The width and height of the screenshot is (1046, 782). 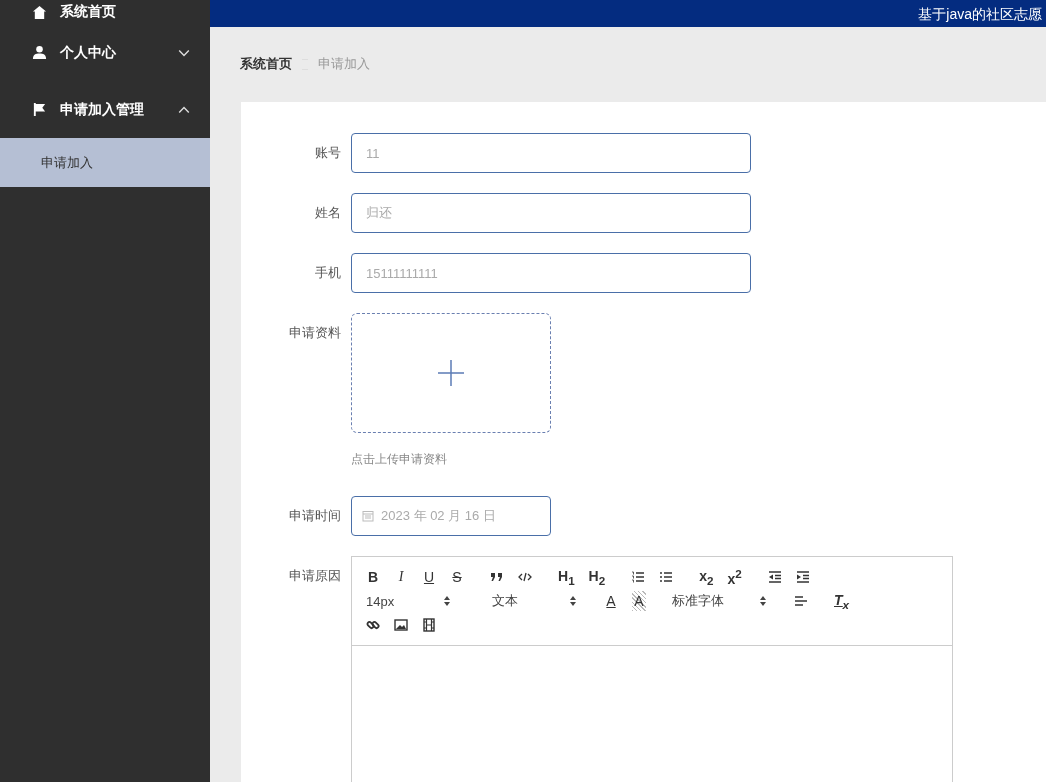 What do you see at coordinates (566, 577) in the screenshot?
I see `heading-1-button: H$_{1}$` at bounding box center [566, 577].